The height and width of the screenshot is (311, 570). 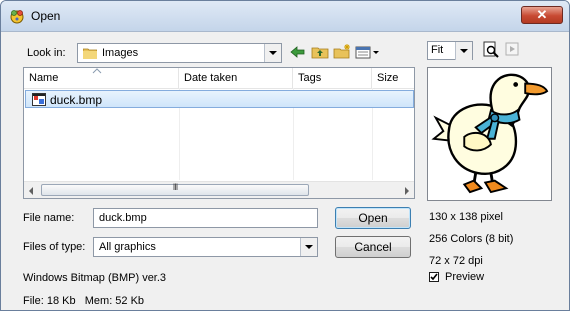 I want to click on image-dimensions: 130 x 138 pixel, so click(x=466, y=217).